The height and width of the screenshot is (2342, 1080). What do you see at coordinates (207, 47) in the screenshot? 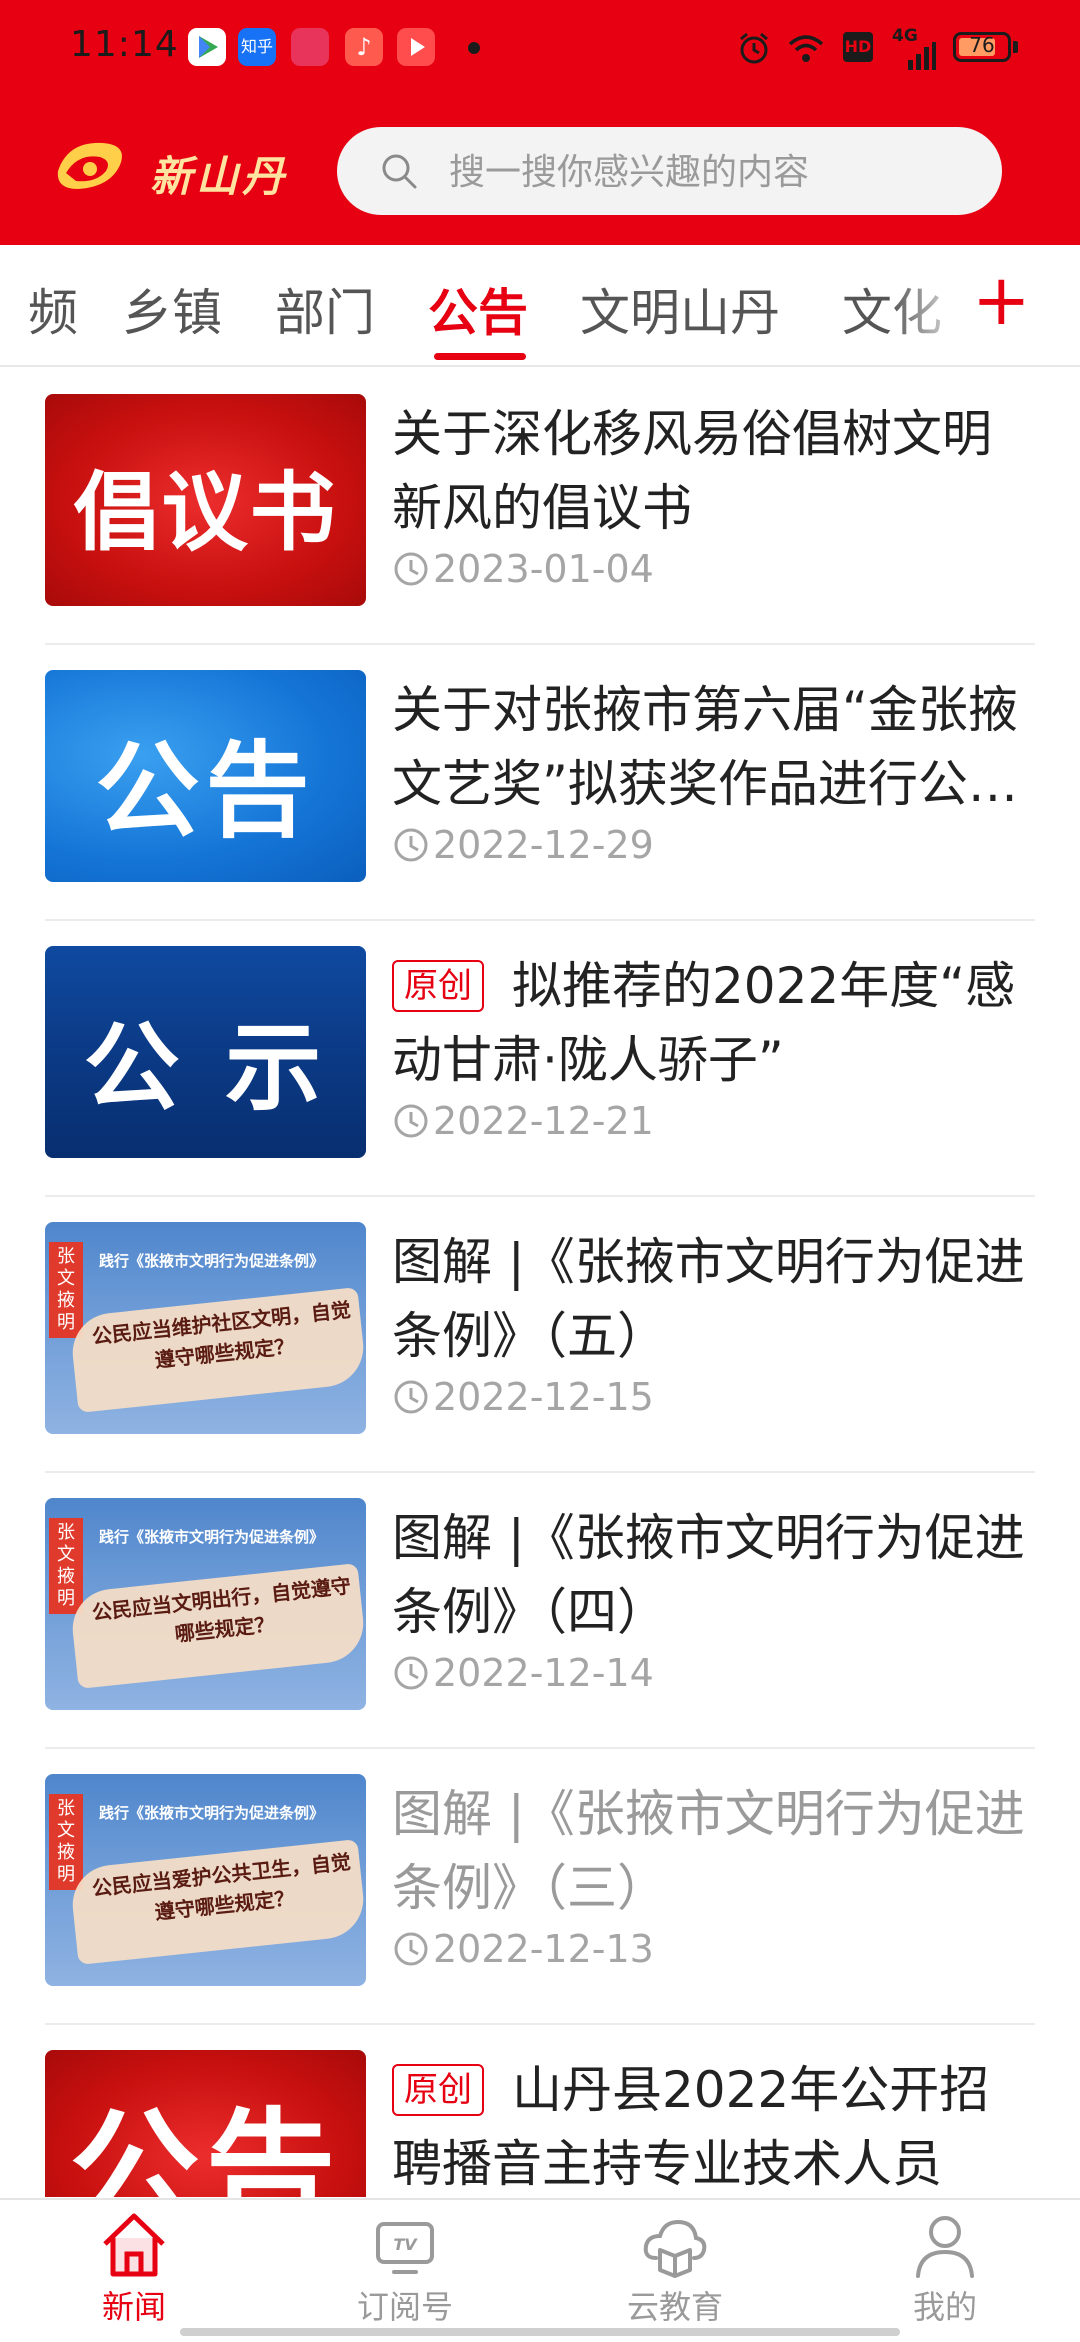
I see `play-store-icon` at bounding box center [207, 47].